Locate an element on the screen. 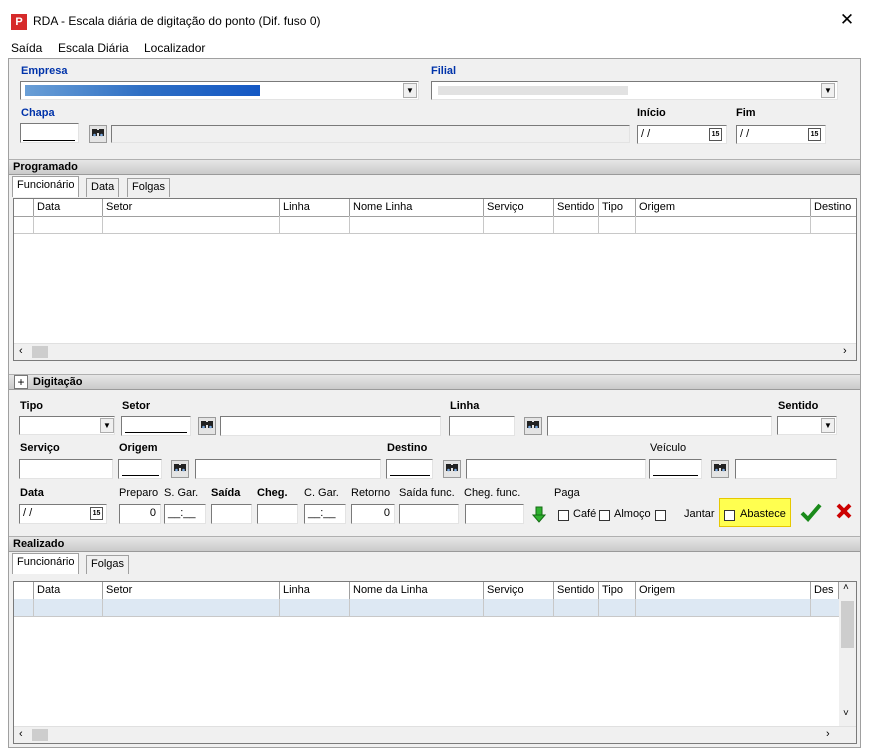 Image resolution: width=869 pixels, height=756 pixels. veiculo-input is located at coordinates (675, 469).